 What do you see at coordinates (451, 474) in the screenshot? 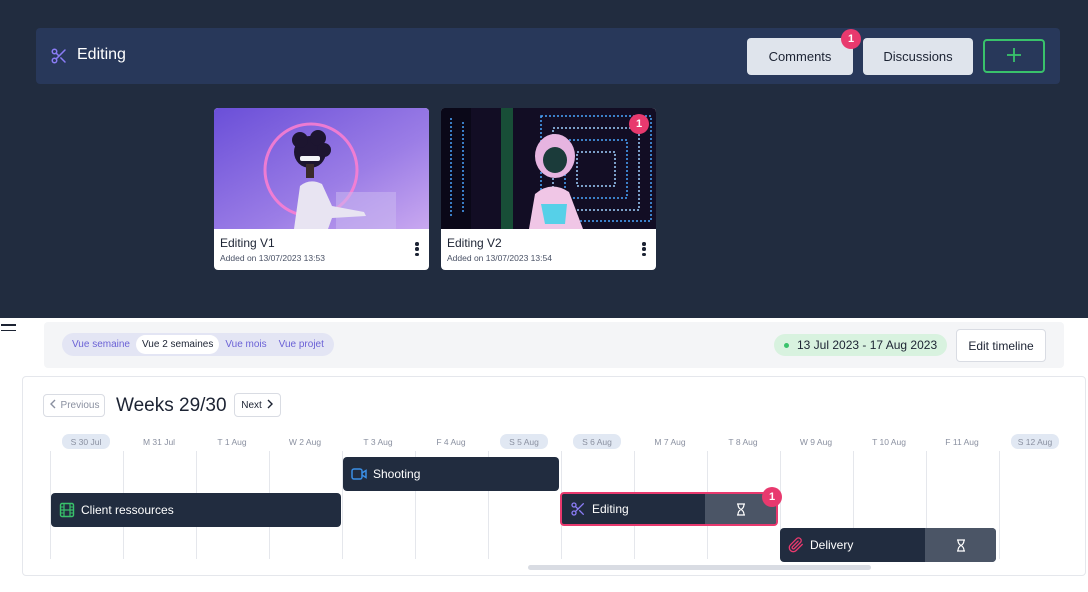
I see `task-bar-shooting: Shooting` at bounding box center [451, 474].